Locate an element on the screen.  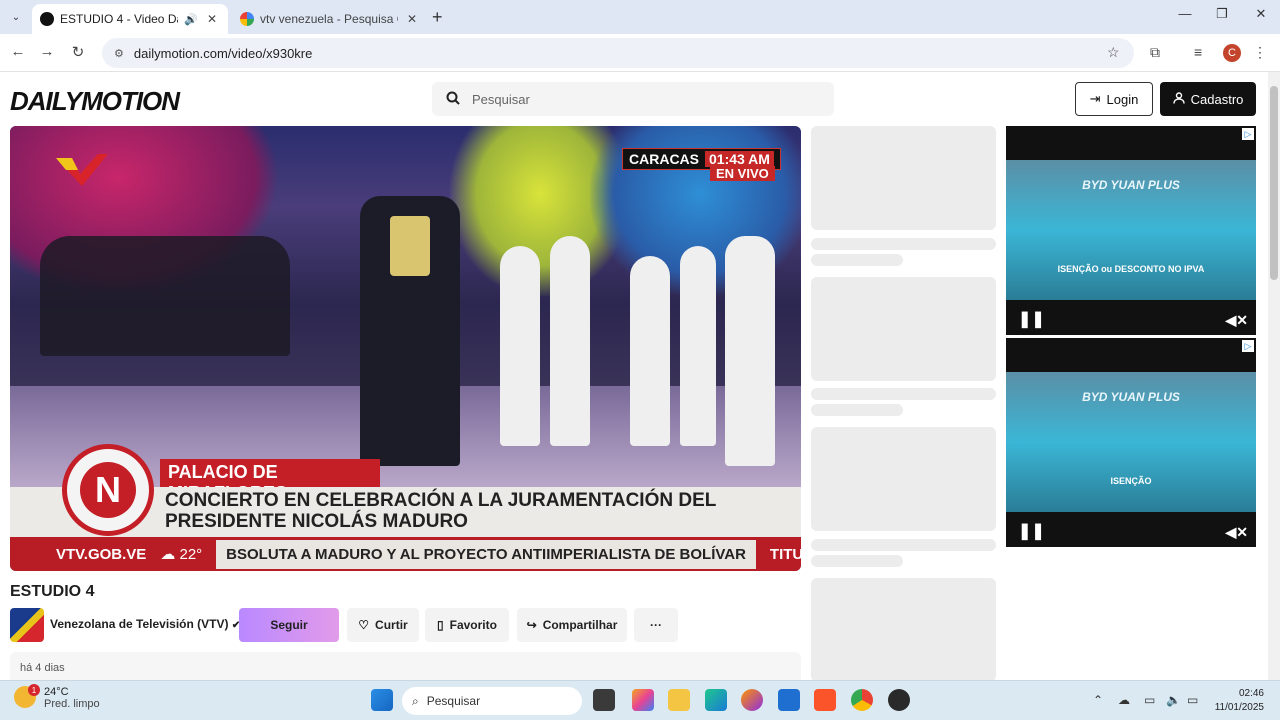
close-window-icon: ✕ is located at coordinates (1261, 14).